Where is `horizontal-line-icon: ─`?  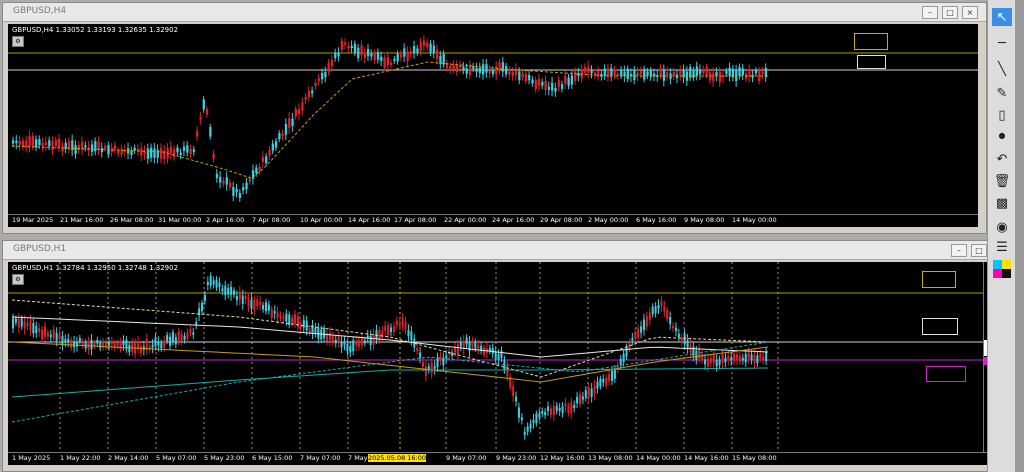
horizontal-line-icon: ─ is located at coordinates (1002, 43).